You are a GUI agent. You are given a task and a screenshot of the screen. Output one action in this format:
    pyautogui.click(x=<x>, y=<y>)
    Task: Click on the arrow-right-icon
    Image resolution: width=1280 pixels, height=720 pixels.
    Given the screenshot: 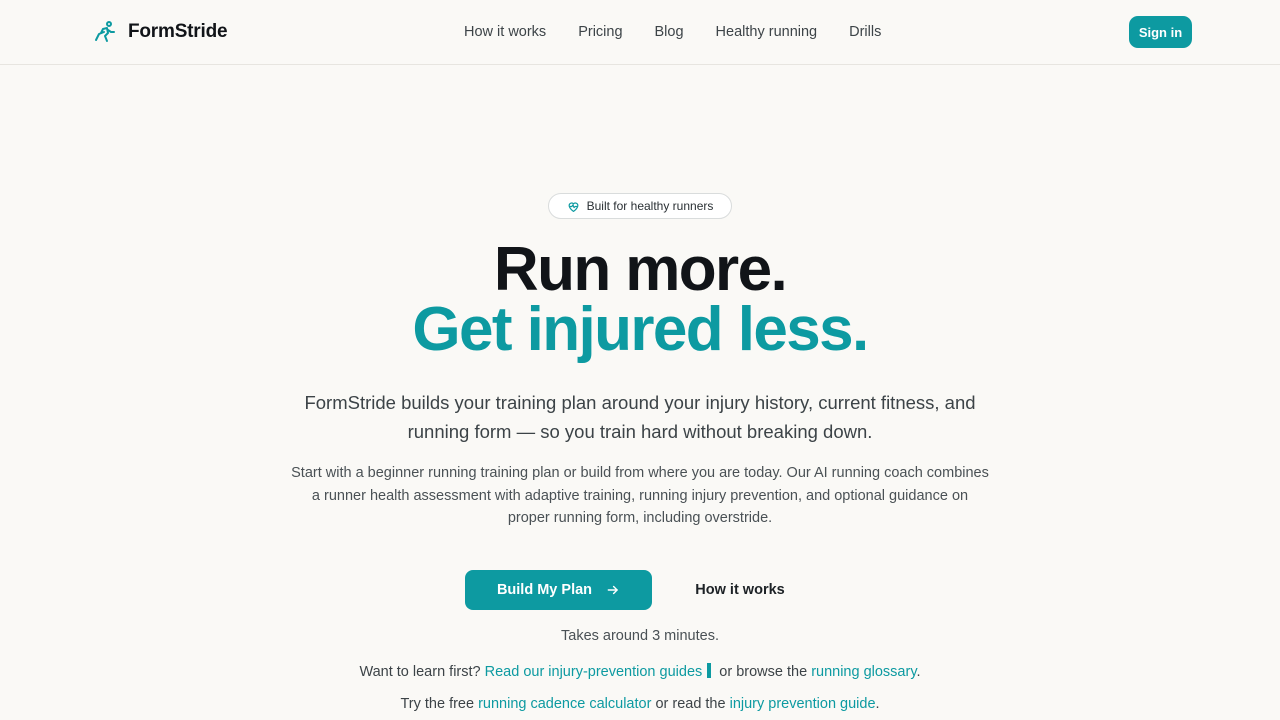 What is the action you would take?
    pyautogui.click(x=612, y=590)
    